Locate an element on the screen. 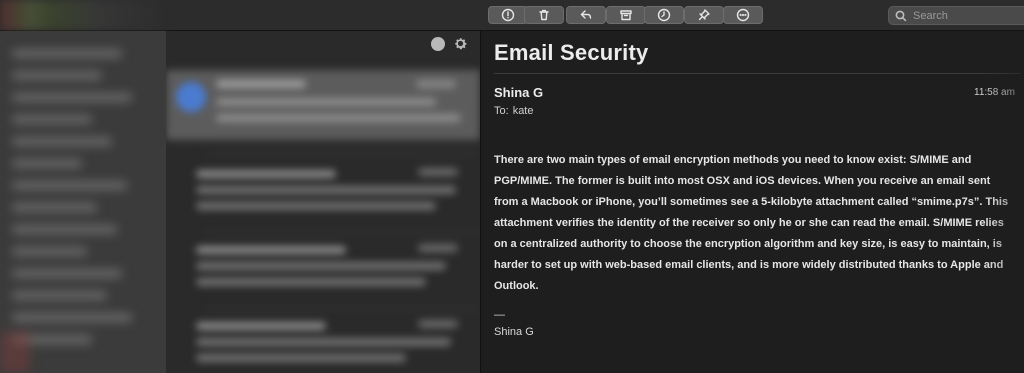  archive-box-icon is located at coordinates (626, 15).